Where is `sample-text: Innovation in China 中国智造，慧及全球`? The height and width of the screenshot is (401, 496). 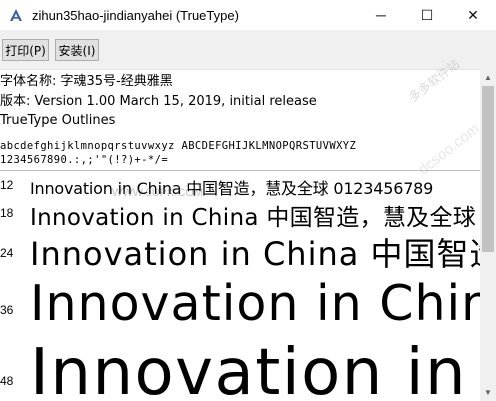
sample-text: Innovation in China 中国智造，慧及全球 is located at coordinates (253, 218).